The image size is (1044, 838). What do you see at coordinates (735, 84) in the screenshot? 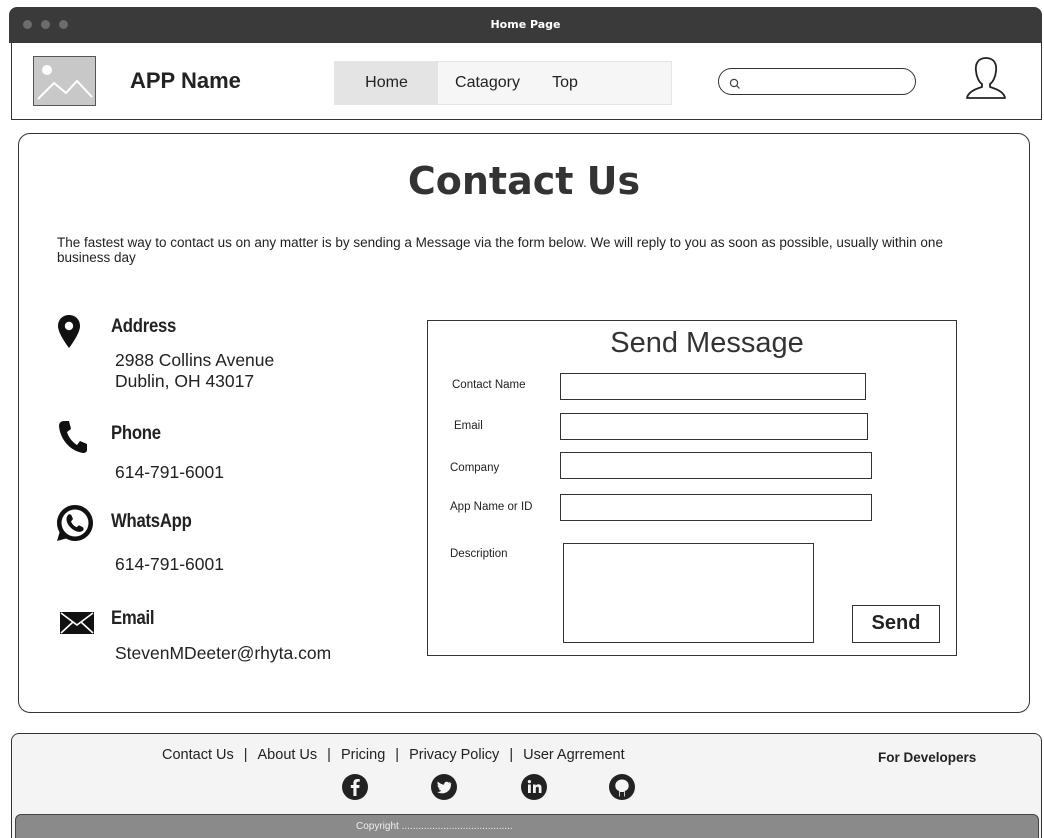
I see `search-icon` at bounding box center [735, 84].